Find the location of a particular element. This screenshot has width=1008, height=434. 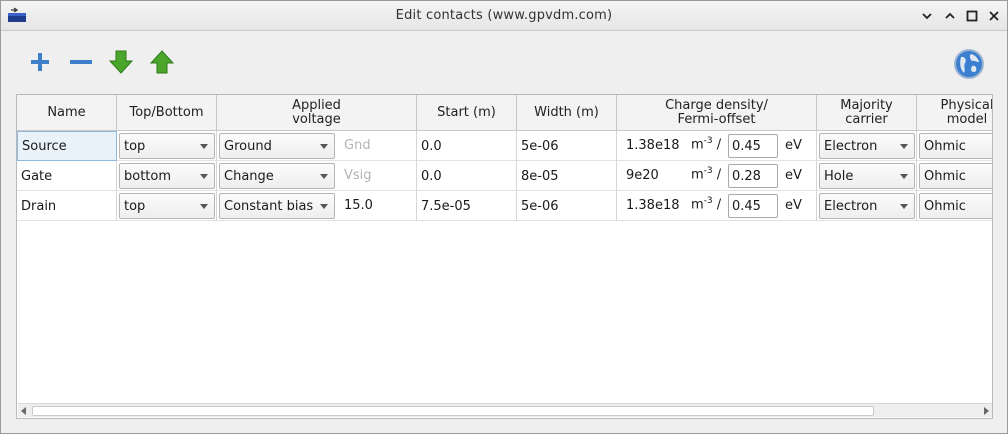

charge-density-cell: 1.38e18 m-3 / 0.45 eV is located at coordinates (717, 206).